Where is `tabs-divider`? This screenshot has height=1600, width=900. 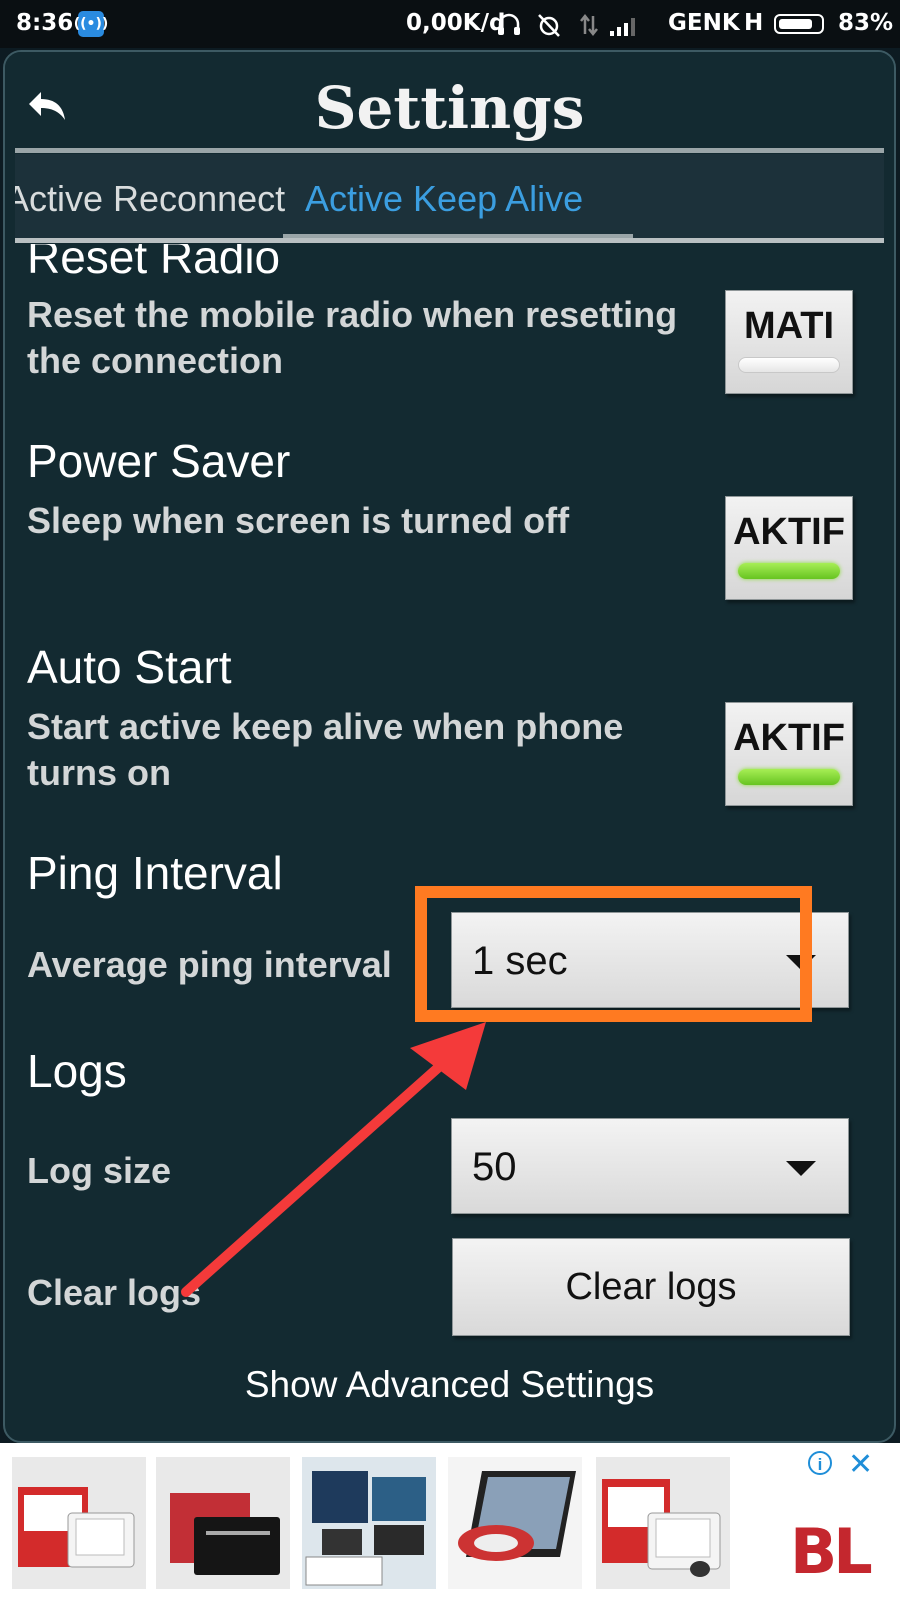 tabs-divider is located at coordinates (449, 240).